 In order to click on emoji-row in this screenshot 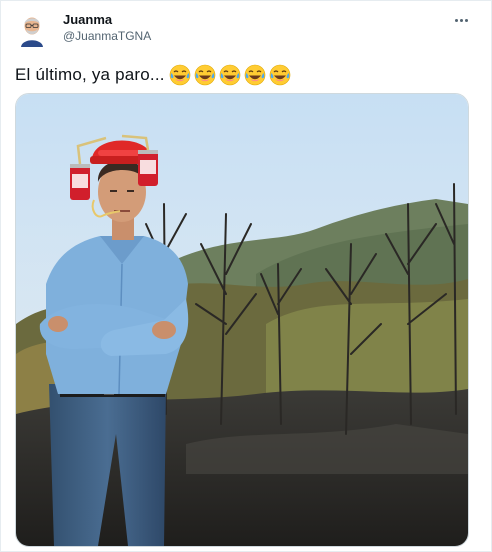, I will do `click(230, 75)`.